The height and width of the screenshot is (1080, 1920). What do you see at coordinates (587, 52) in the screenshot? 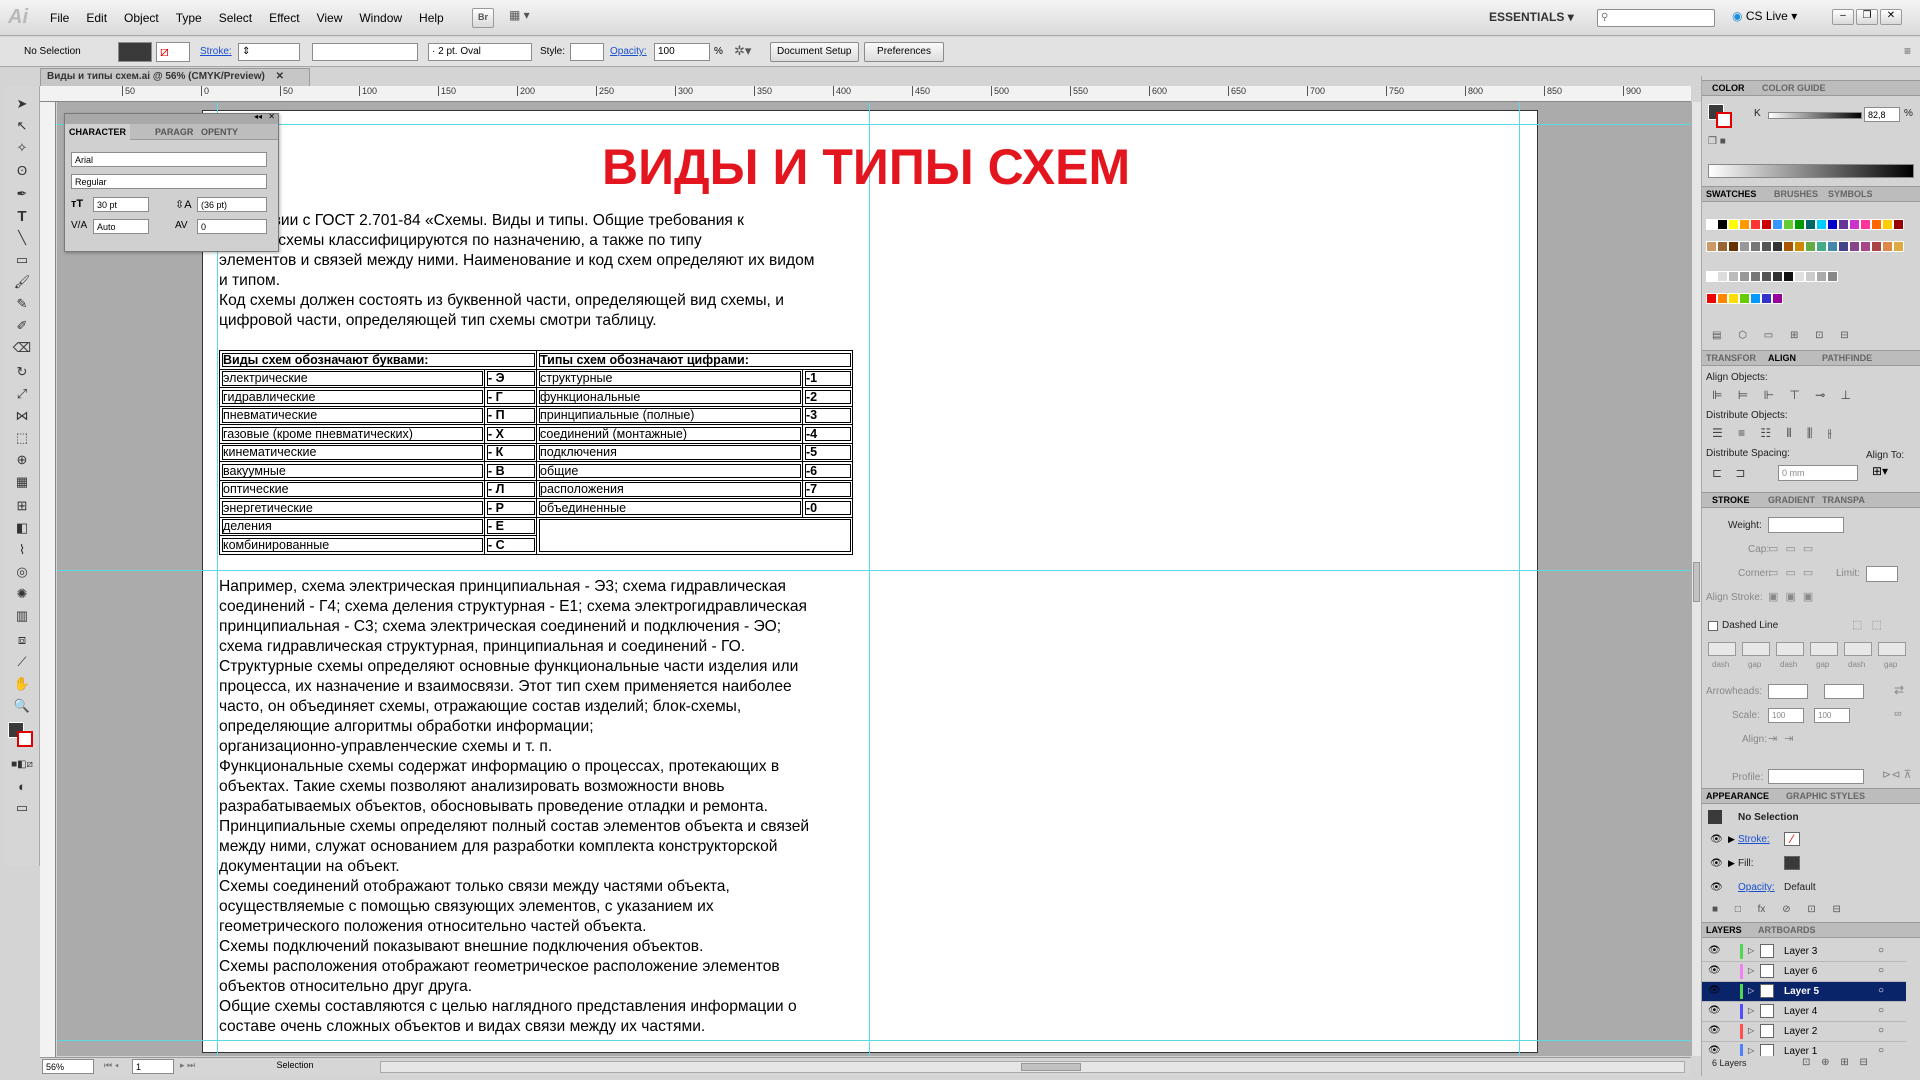
I see `graphic-style-dropdown` at bounding box center [587, 52].